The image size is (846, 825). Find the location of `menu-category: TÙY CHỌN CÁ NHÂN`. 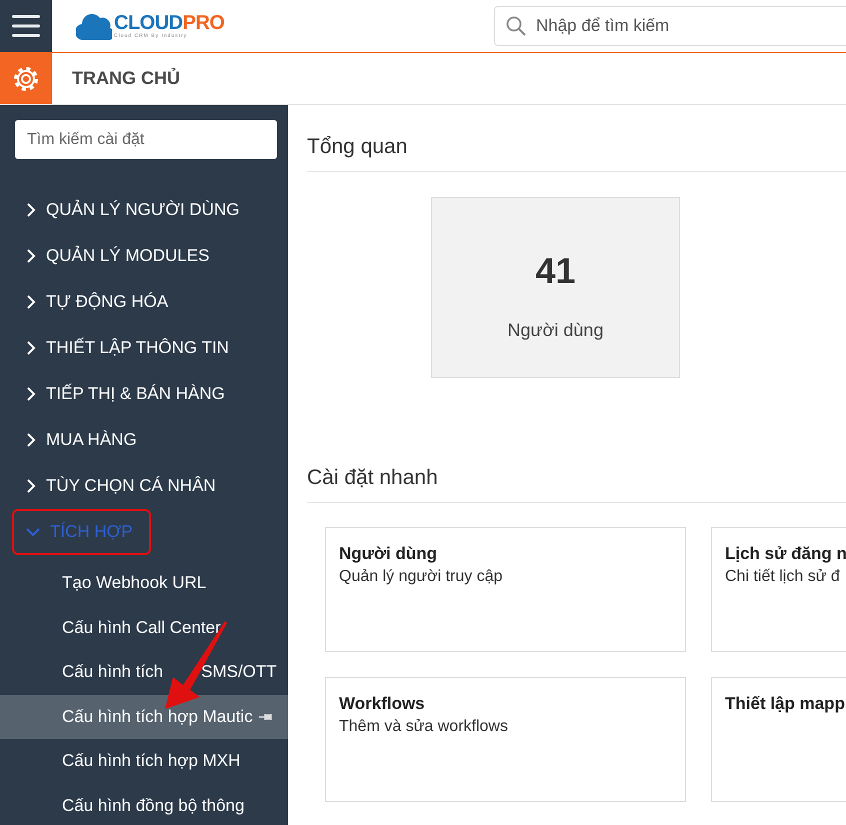

menu-category: TÙY CHỌN CÁ NHÂN is located at coordinates (144, 486).